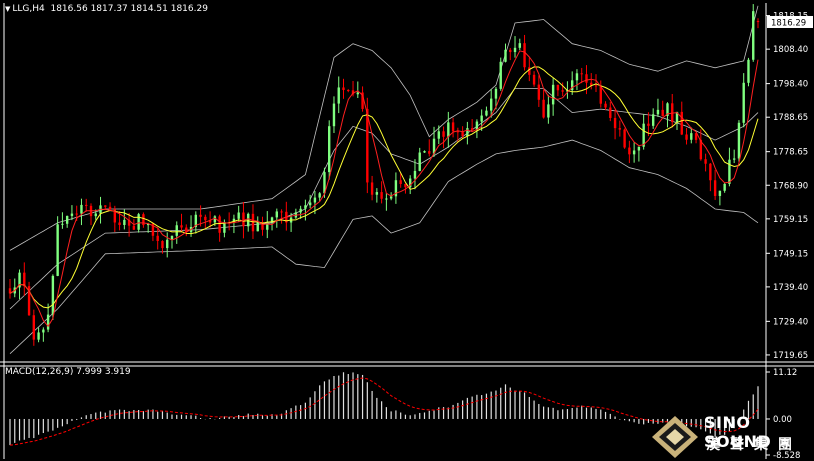 The width and height of the screenshot is (814, 461). I want to click on y-tick-label: 1778.65, so click(790, 153).